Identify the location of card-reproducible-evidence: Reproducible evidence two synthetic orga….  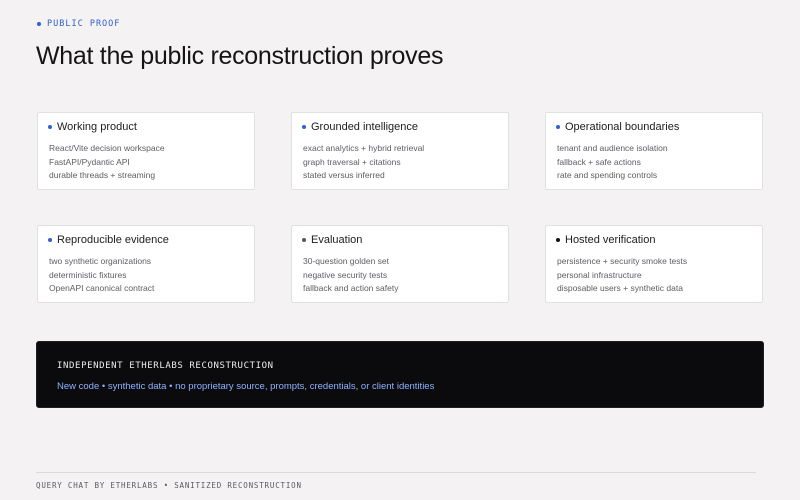
(146, 264).